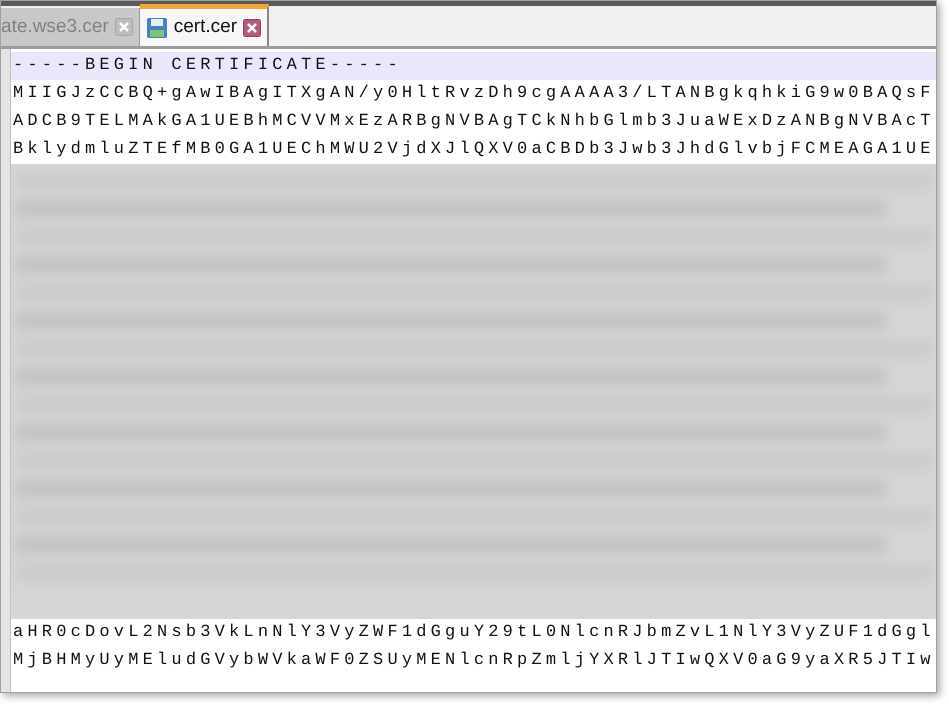 The width and height of the screenshot is (949, 710). What do you see at coordinates (205, 25) in the screenshot?
I see `file-tab: cert.cer` at bounding box center [205, 25].